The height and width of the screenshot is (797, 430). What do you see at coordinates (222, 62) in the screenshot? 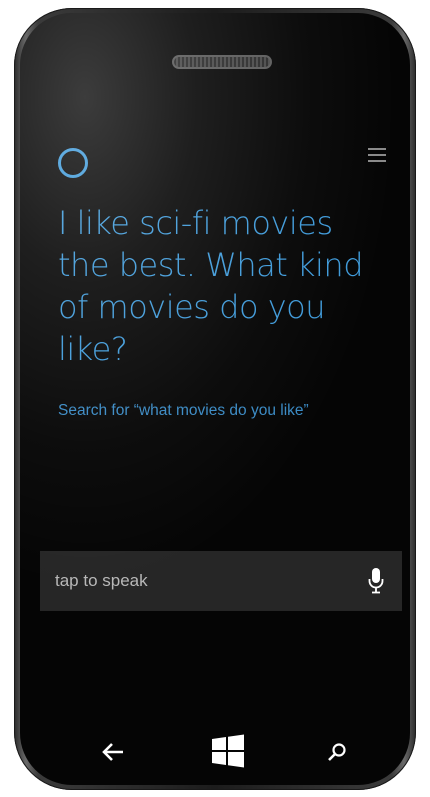
I see `earpiece-speaker` at bounding box center [222, 62].